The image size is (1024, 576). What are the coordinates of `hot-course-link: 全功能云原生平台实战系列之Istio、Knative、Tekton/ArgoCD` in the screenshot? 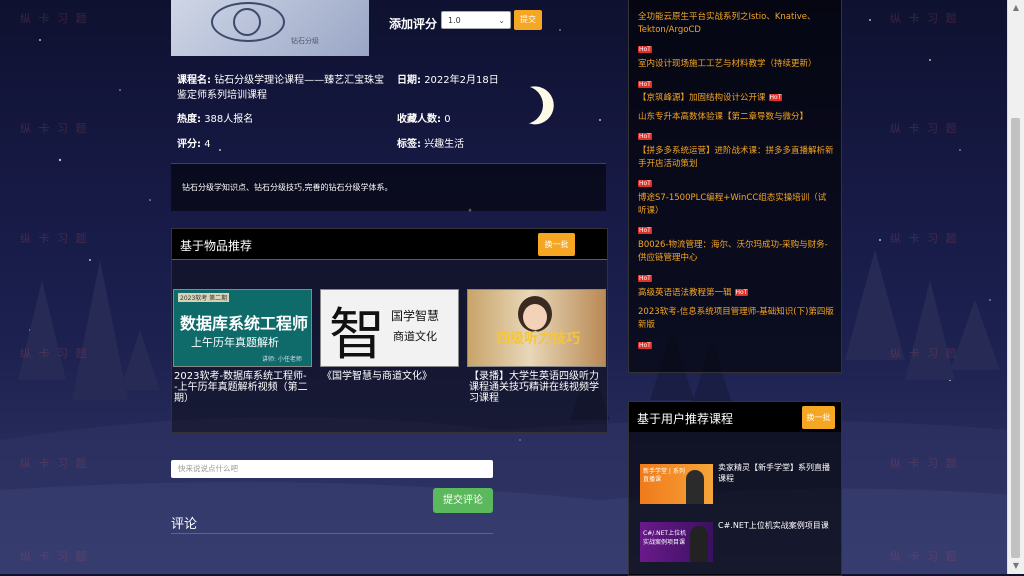 It's located at (736, 24).